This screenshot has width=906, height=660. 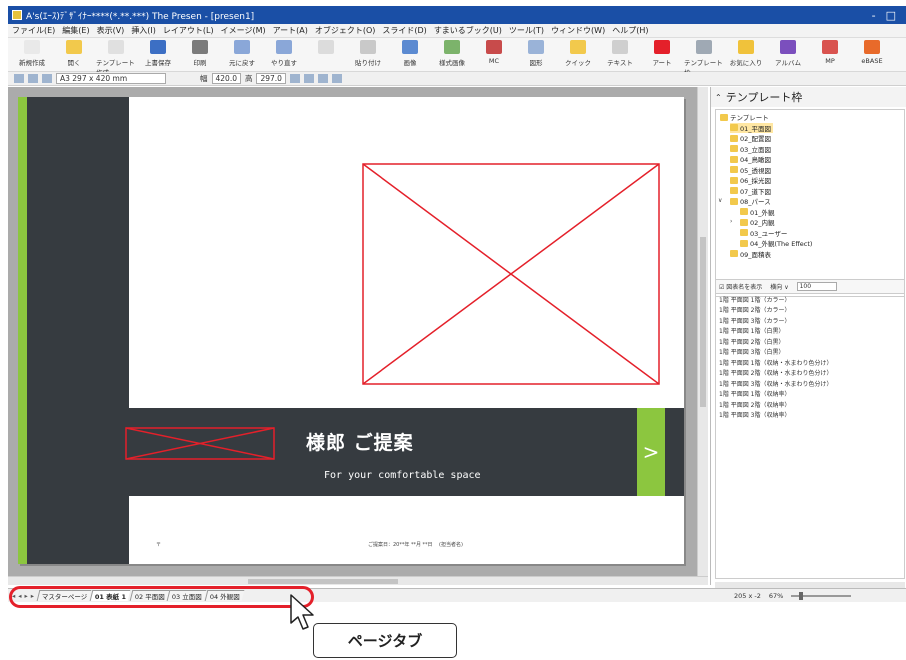 What do you see at coordinates (630, 30) in the screenshot?
I see `menu-item: ヘルプ(H)` at bounding box center [630, 30].